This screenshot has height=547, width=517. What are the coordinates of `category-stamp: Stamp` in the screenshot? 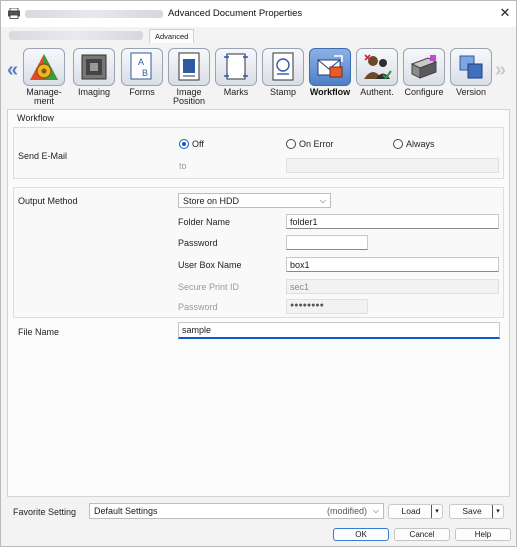 It's located at (283, 72).